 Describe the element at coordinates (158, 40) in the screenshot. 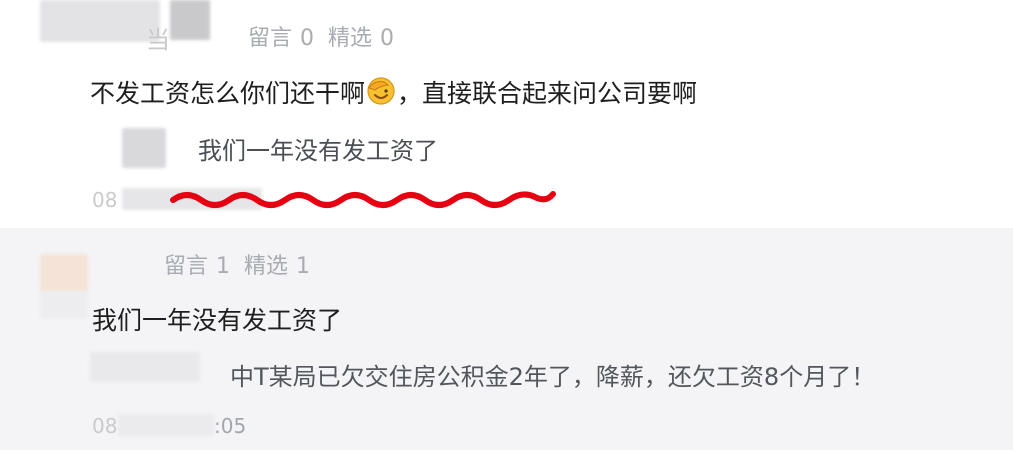

I see `username: 当` at that location.